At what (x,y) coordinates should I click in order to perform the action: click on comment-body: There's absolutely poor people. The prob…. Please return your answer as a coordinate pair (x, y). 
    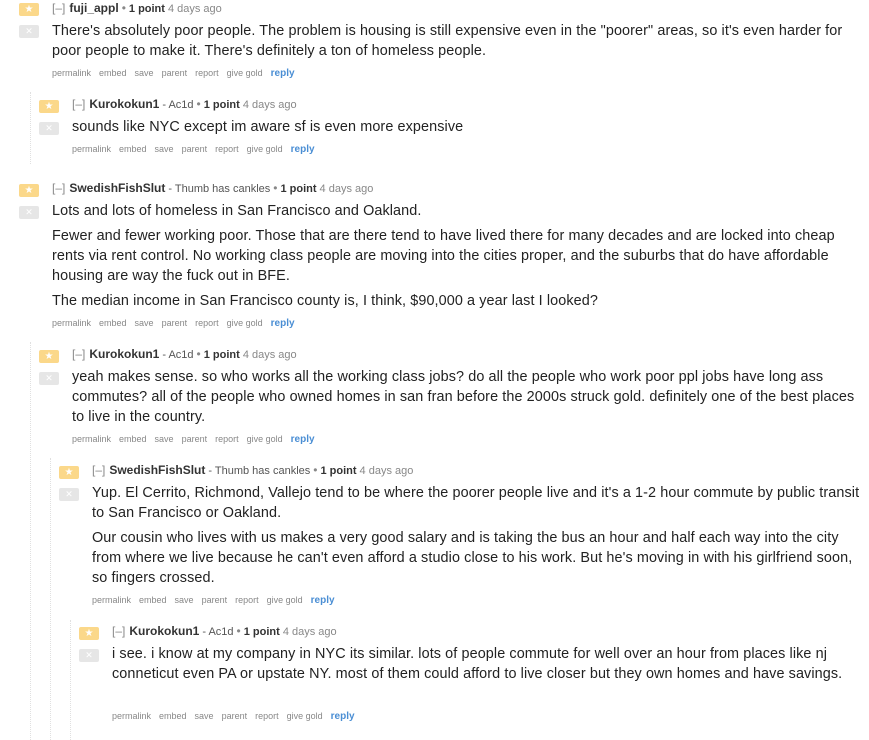
    Looking at the image, I should click on (457, 43).